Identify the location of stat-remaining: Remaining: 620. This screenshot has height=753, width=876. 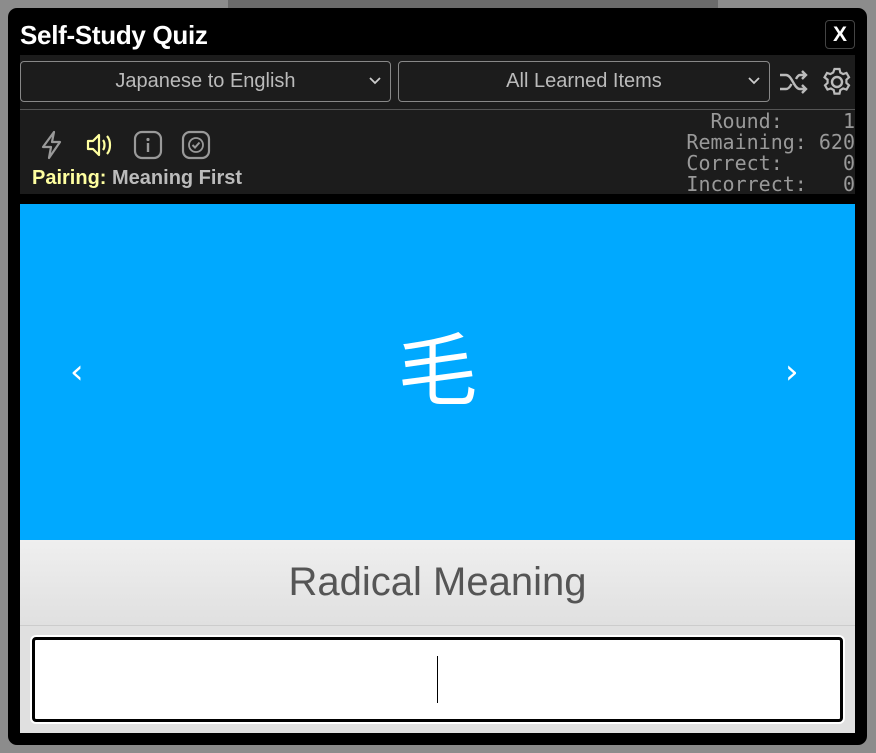
(770, 142).